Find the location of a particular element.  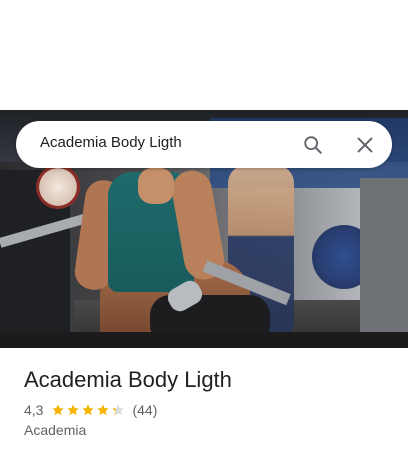

photo-person-hand is located at coordinates (156, 186).